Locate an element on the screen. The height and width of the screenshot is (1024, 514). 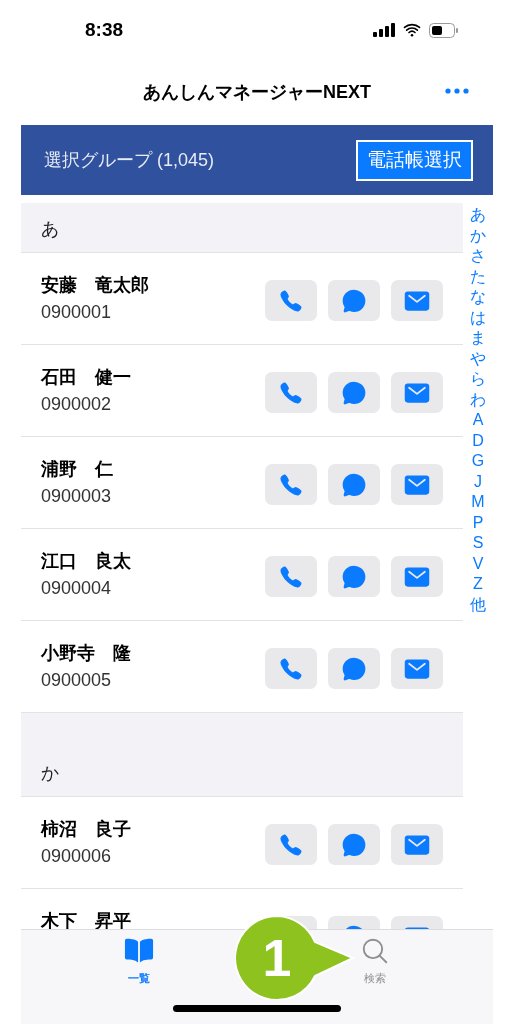
contact-name: 小野寺 隆 is located at coordinates (86, 653).